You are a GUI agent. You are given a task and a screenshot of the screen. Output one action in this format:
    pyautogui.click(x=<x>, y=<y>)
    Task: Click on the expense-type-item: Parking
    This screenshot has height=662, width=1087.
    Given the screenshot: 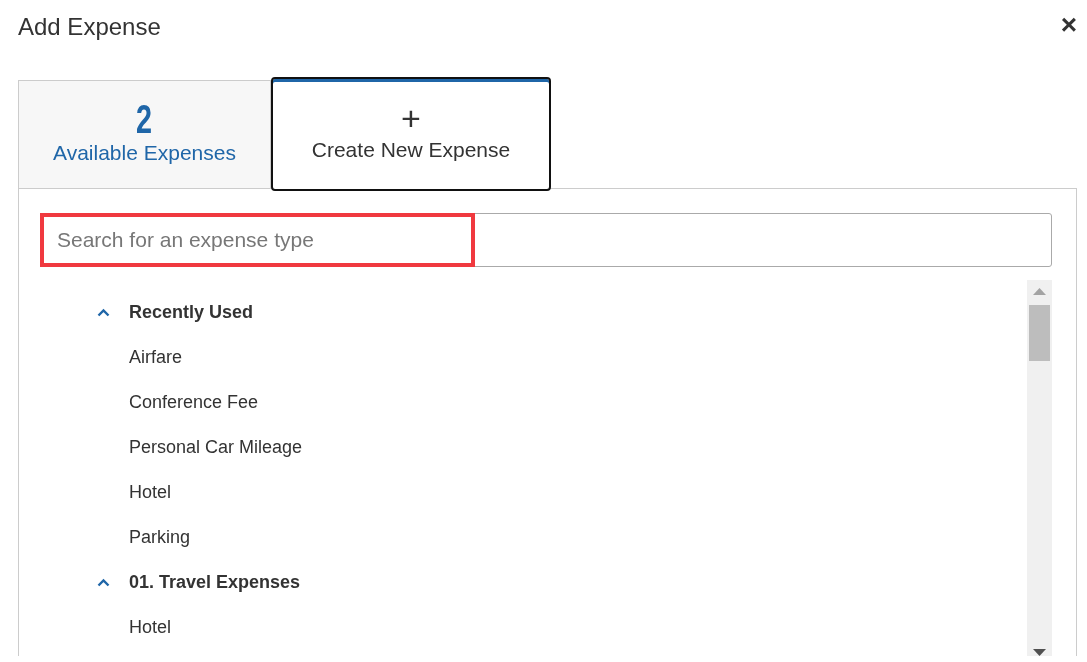 What is the action you would take?
    pyautogui.click(x=533, y=537)
    